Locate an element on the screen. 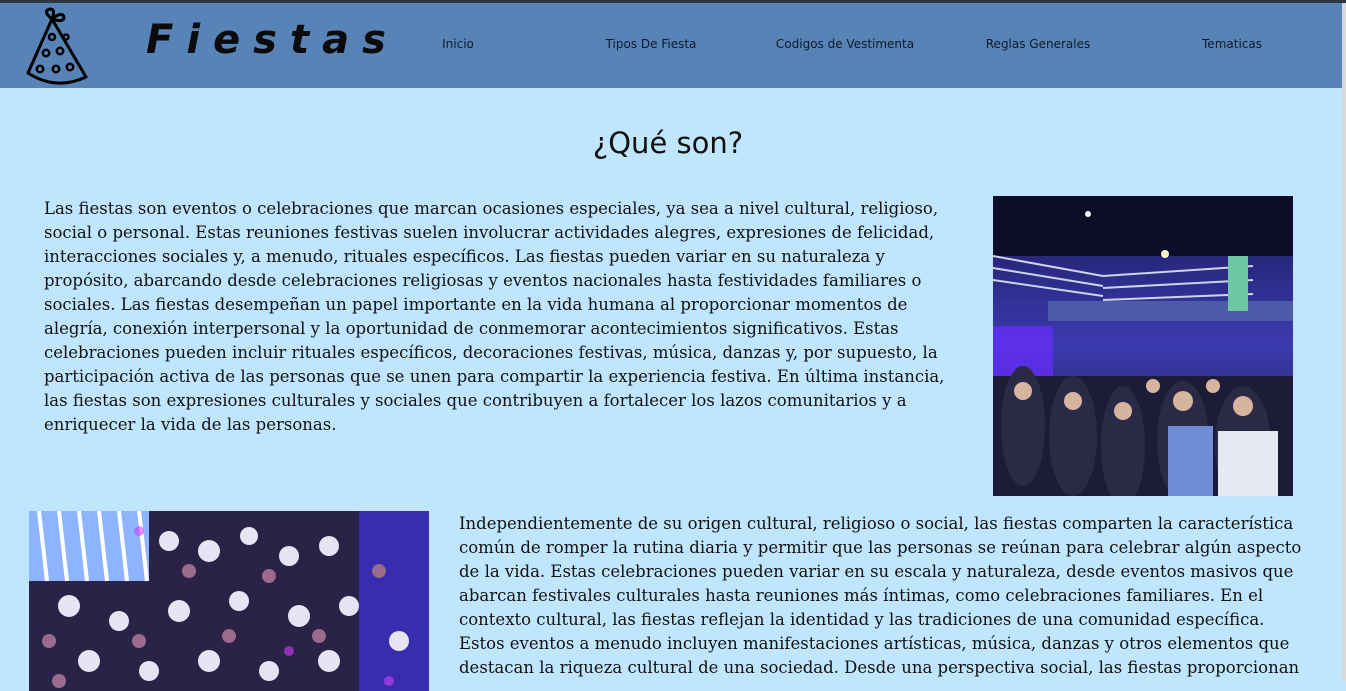  nav-reglas-generales: Reglas Generales is located at coordinates (1038, 44).